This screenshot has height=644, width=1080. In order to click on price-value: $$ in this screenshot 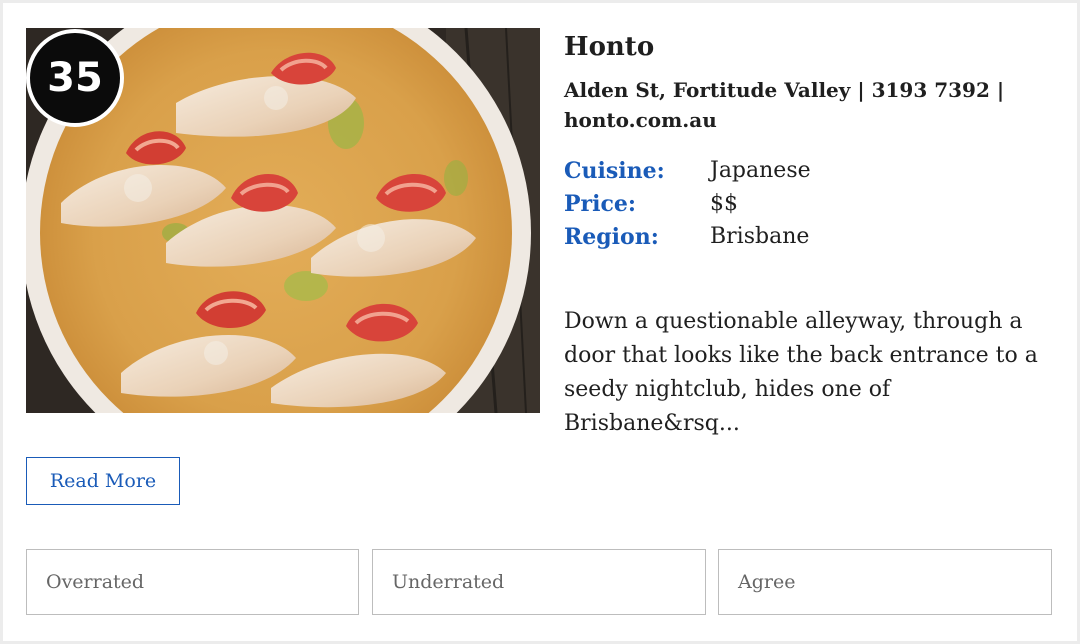, I will do `click(724, 203)`.